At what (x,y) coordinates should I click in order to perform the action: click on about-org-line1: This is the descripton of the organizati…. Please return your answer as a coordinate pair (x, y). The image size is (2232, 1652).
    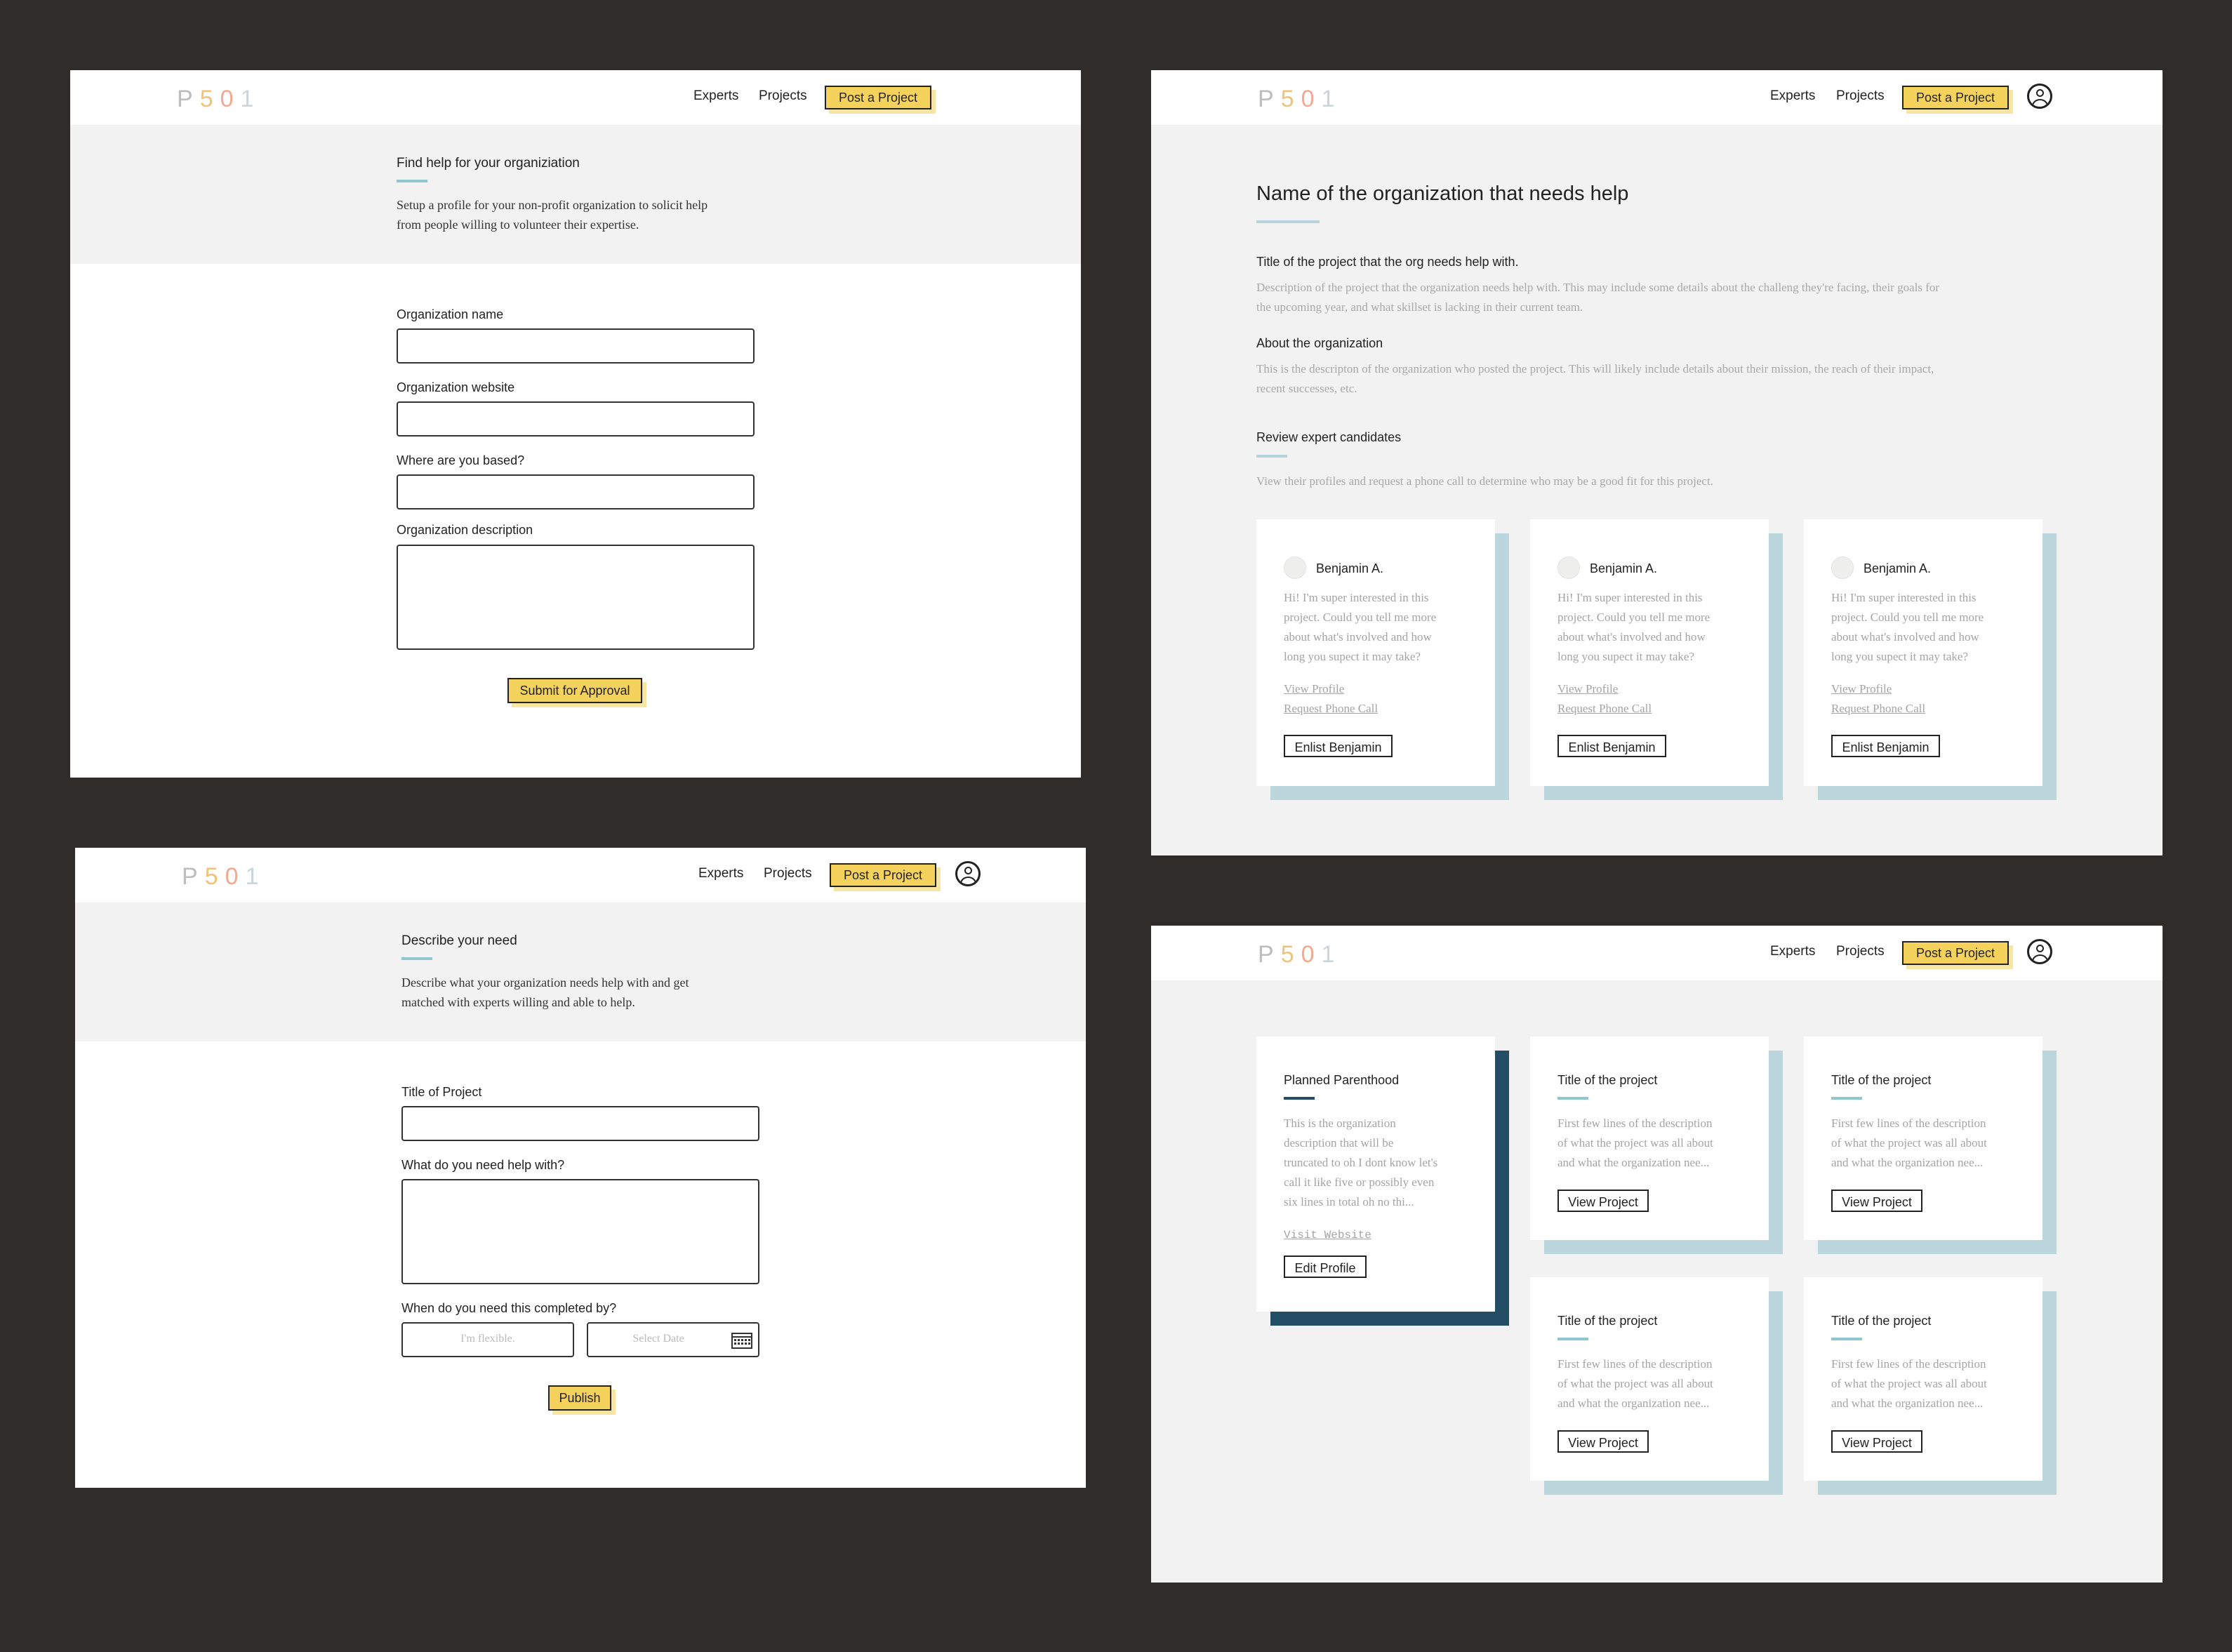
    Looking at the image, I should click on (1595, 369).